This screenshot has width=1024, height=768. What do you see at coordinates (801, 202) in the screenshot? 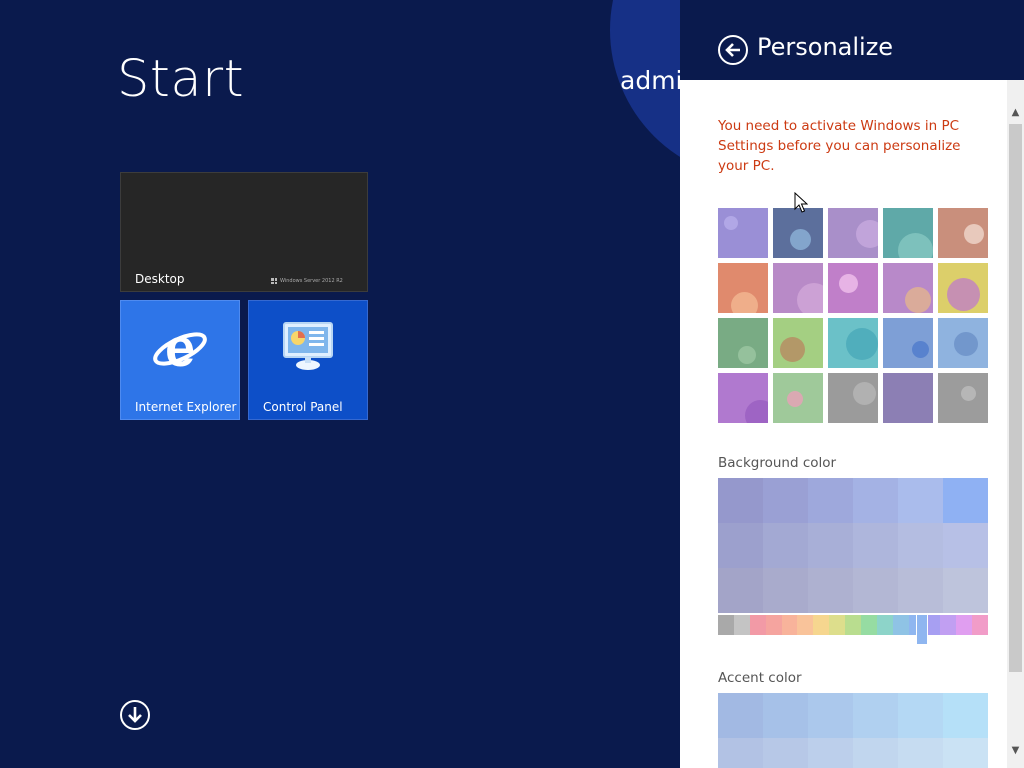
I see `mouse-cursor-icon` at bounding box center [801, 202].